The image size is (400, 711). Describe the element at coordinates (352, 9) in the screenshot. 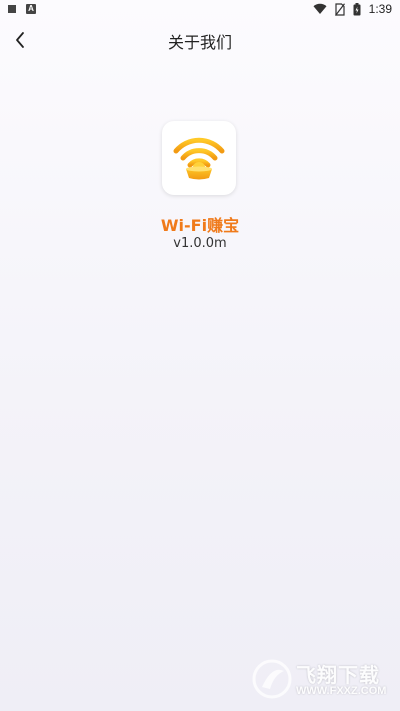

I see `status-right: 1:39` at that location.